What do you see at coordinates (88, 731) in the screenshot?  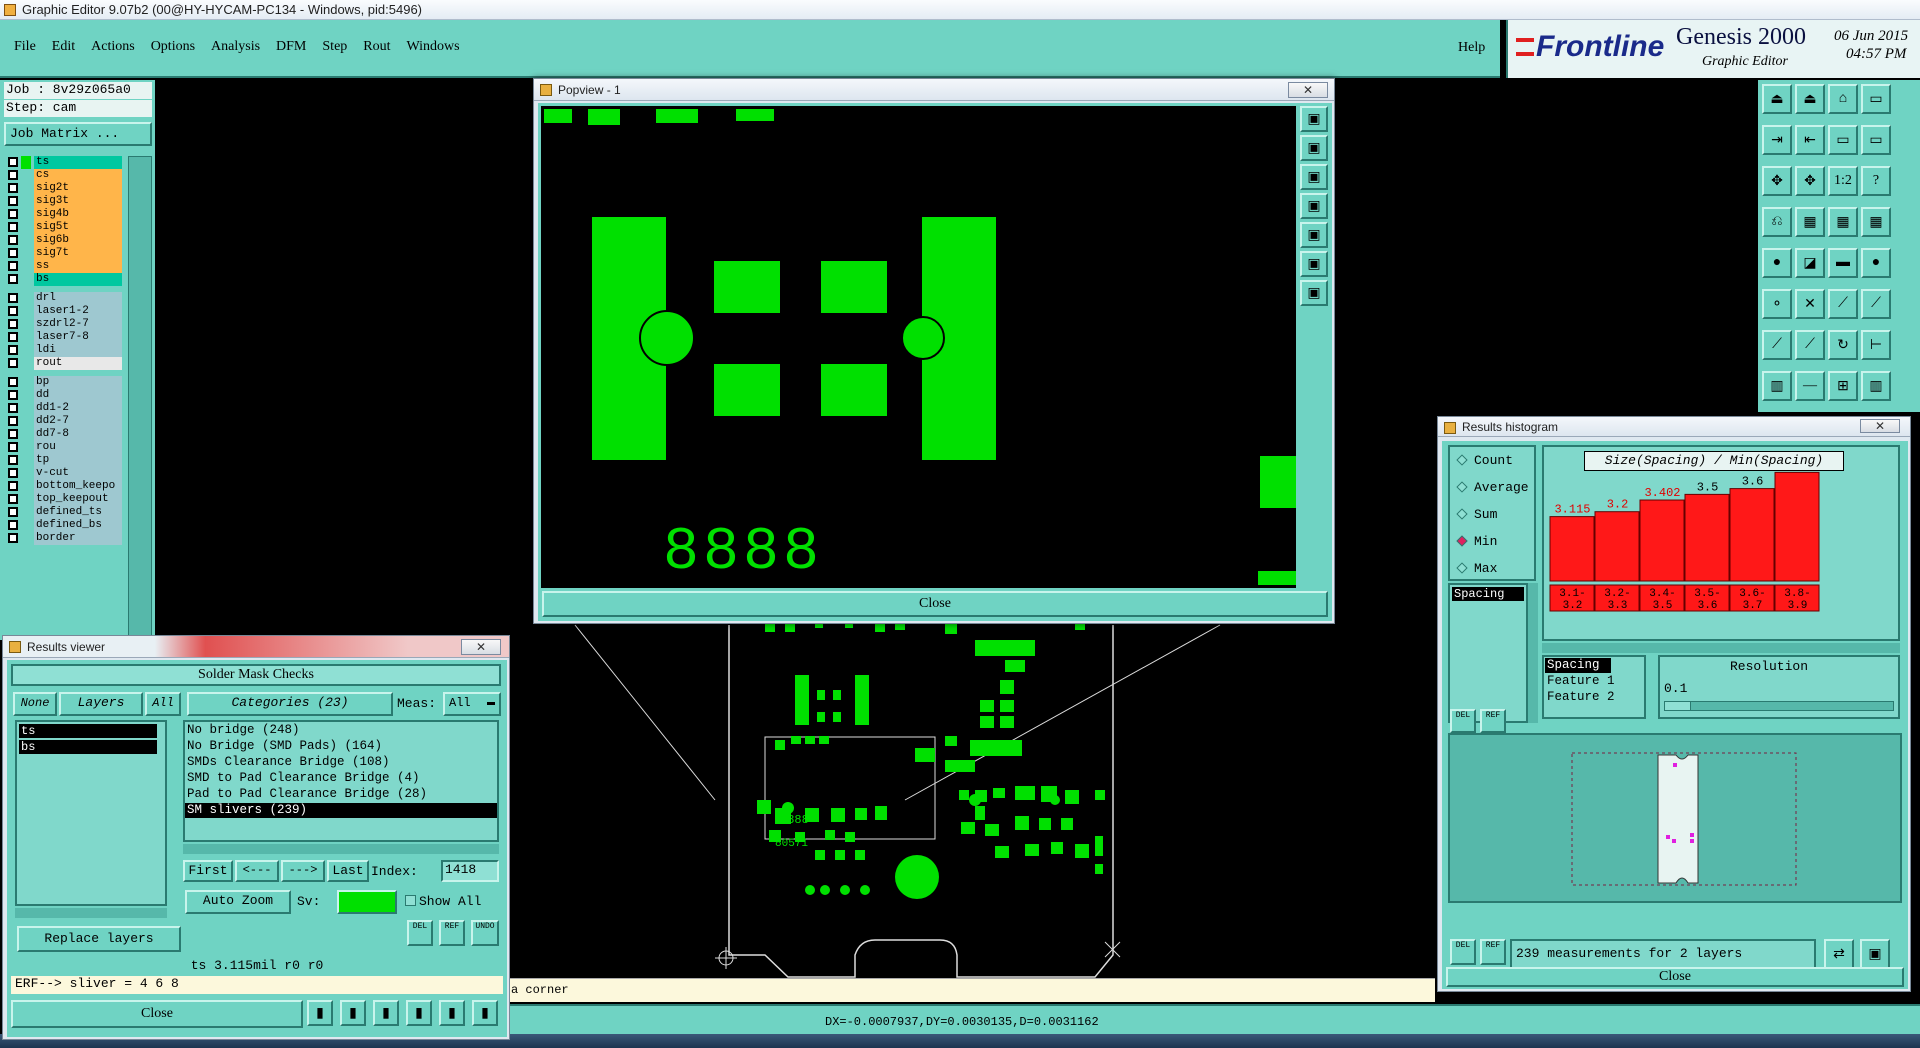 I see `result-layer-ts: ts` at bounding box center [88, 731].